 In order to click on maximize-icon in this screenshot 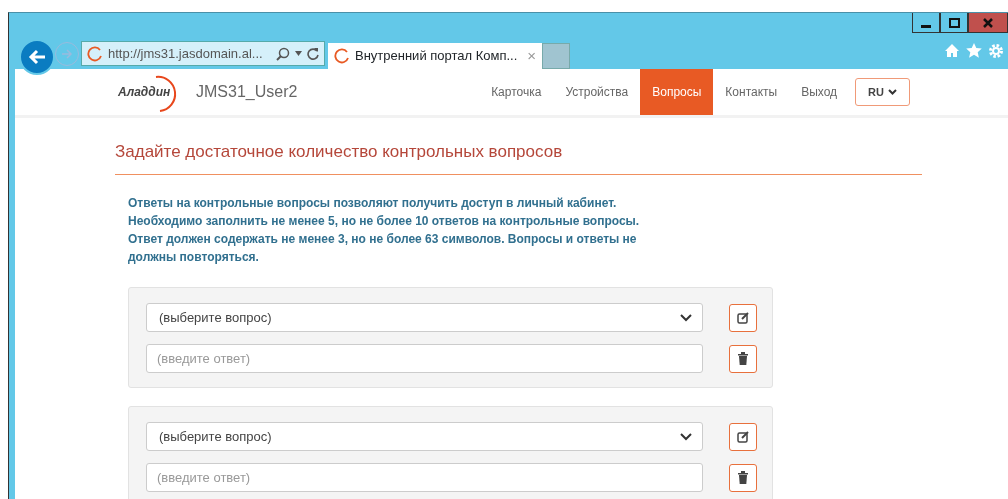, I will do `click(954, 22)`.